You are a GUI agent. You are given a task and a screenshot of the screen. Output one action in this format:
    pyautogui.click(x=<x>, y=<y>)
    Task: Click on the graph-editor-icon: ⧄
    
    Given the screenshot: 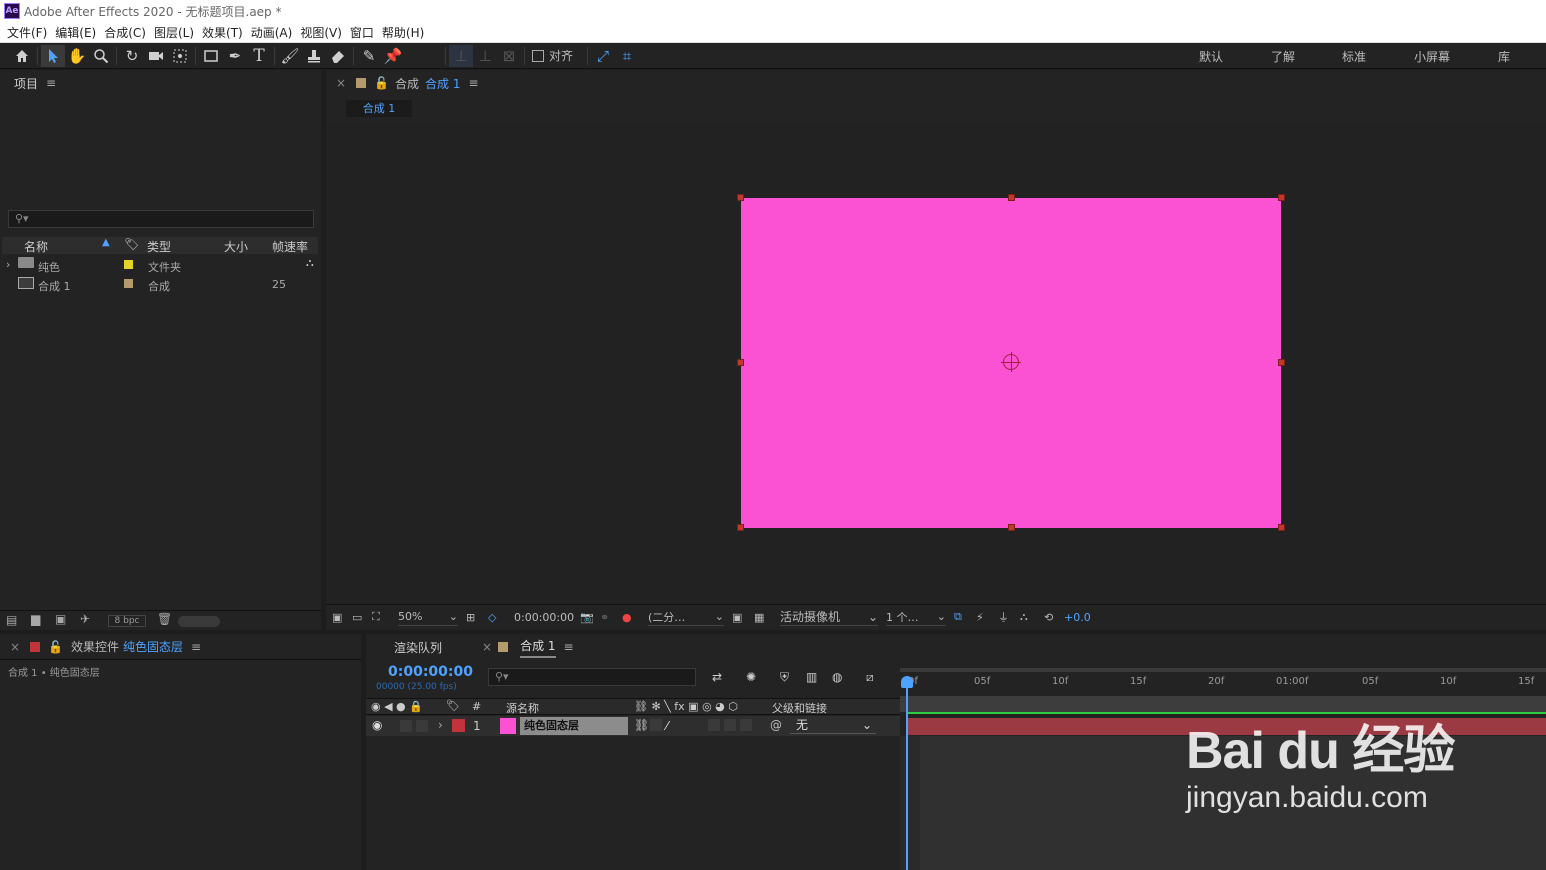 What is the action you would take?
    pyautogui.click(x=870, y=677)
    